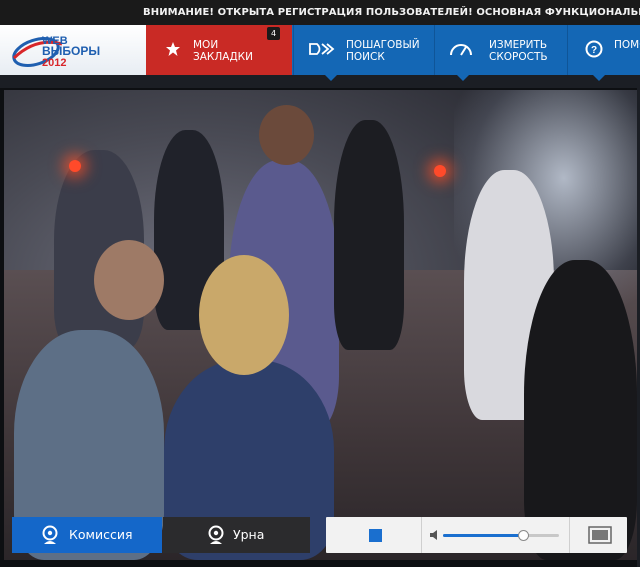 Image resolution: width=640 pixels, height=567 pixels. I want to click on logo-mark: WEB ВЫБОРЫ 2012, so click(56, 52).